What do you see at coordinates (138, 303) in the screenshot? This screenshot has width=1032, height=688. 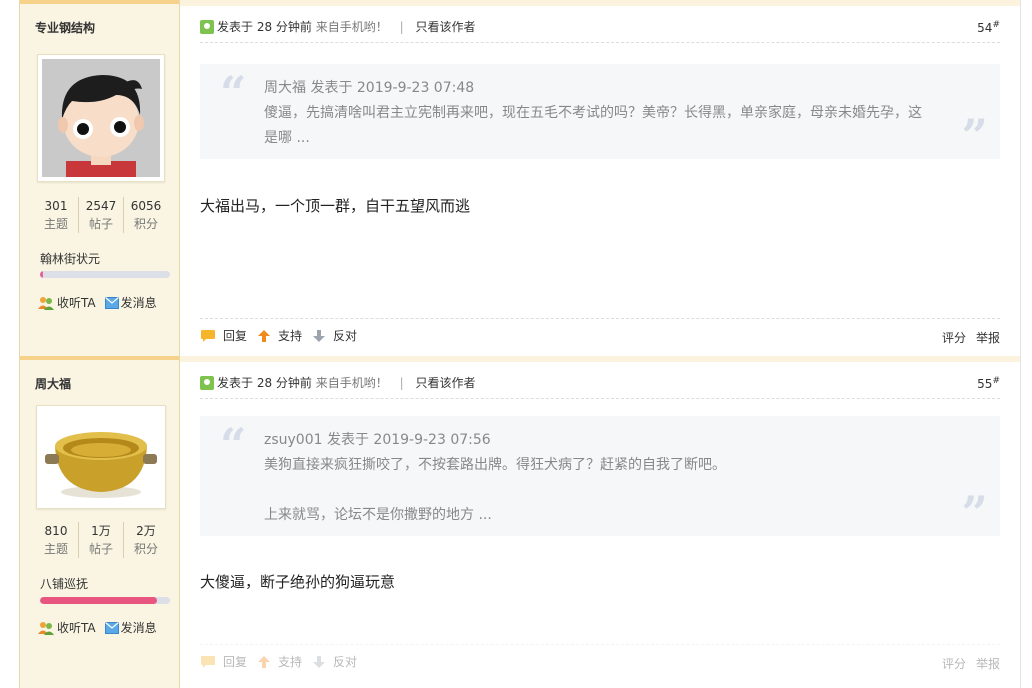 I see `message-label: 发消息` at bounding box center [138, 303].